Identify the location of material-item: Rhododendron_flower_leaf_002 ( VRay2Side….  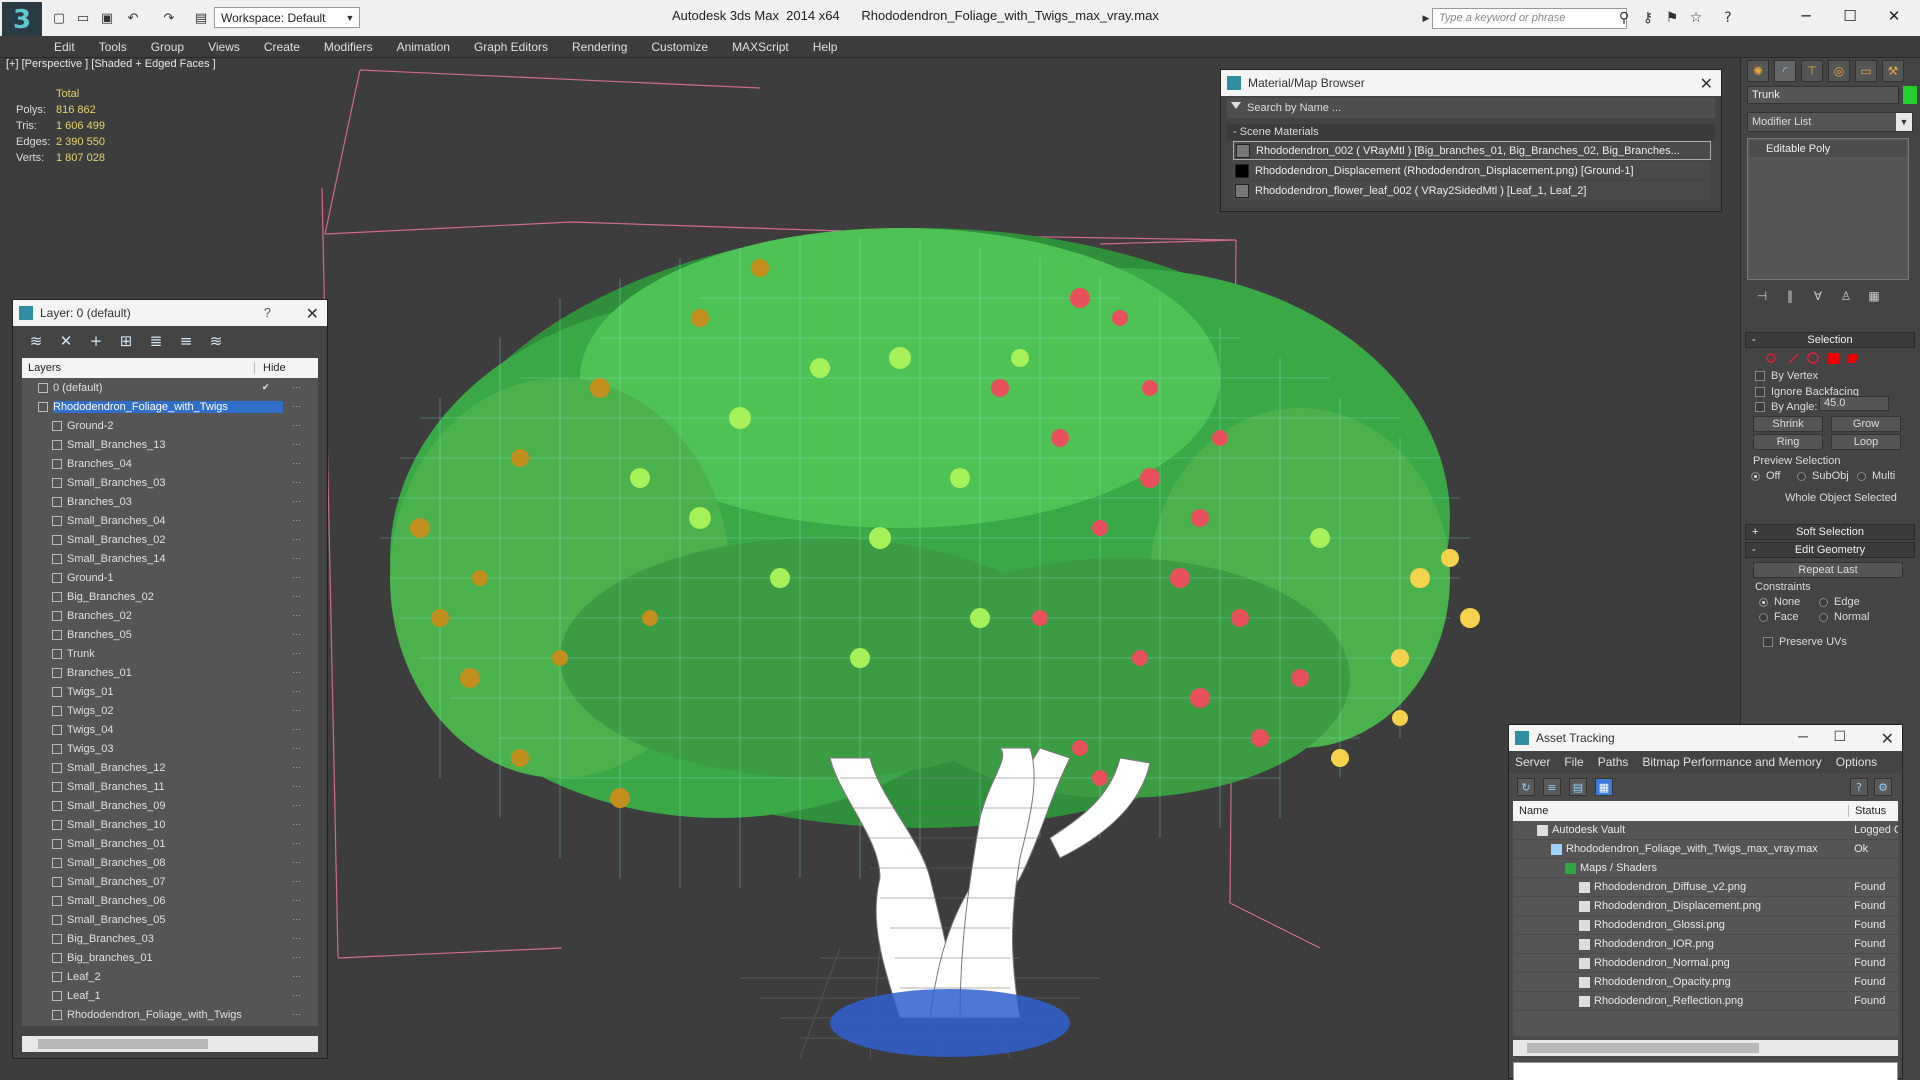
(1472, 190).